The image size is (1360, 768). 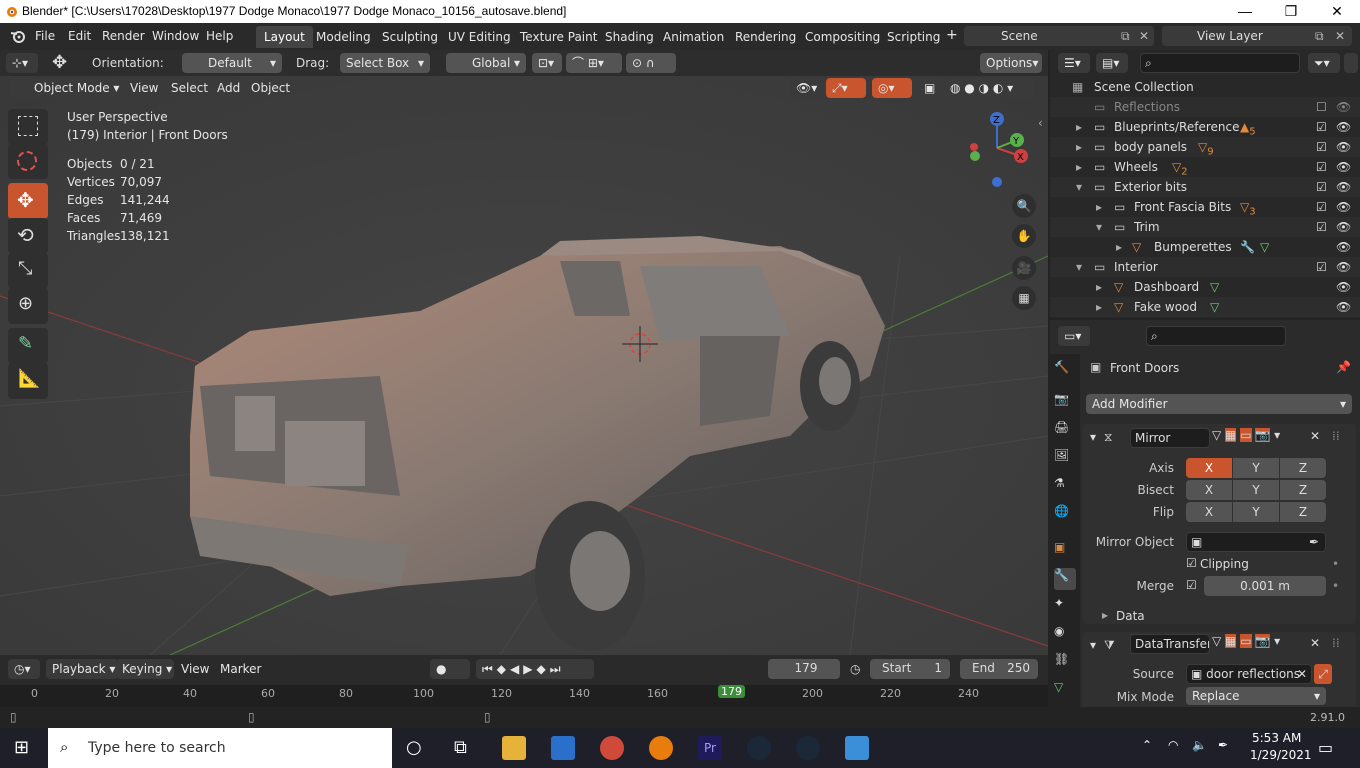 What do you see at coordinates (1024, 268) in the screenshot?
I see `camera-view-icon: 🎥` at bounding box center [1024, 268].